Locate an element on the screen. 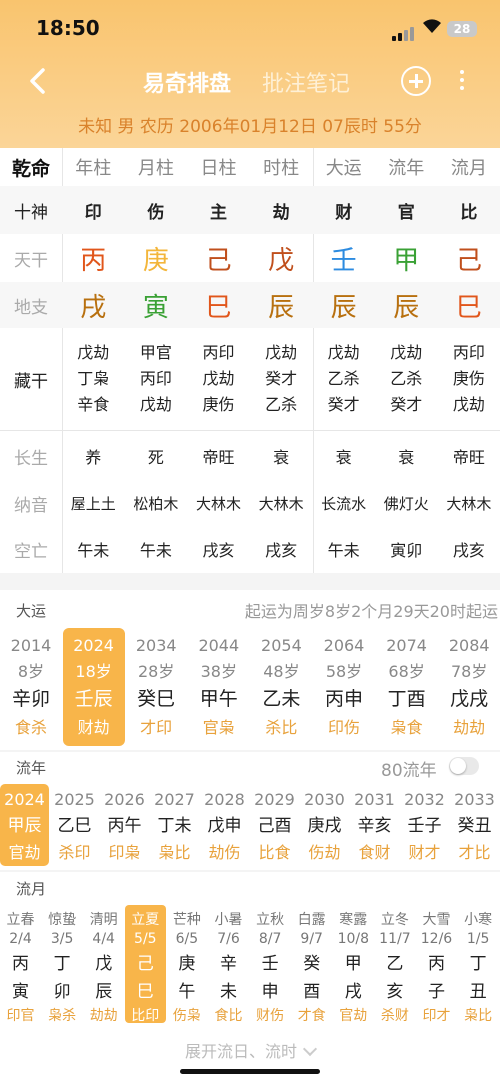 Image resolution: width=500 pixels, height=1082 pixels. dayun-shishen: 官枭 is located at coordinates (218, 727).